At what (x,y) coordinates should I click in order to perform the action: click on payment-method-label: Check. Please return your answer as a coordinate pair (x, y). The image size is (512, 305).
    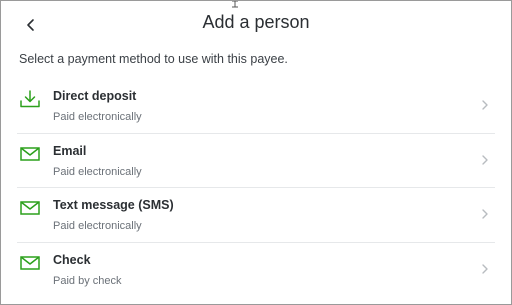
    Looking at the image, I should click on (72, 259).